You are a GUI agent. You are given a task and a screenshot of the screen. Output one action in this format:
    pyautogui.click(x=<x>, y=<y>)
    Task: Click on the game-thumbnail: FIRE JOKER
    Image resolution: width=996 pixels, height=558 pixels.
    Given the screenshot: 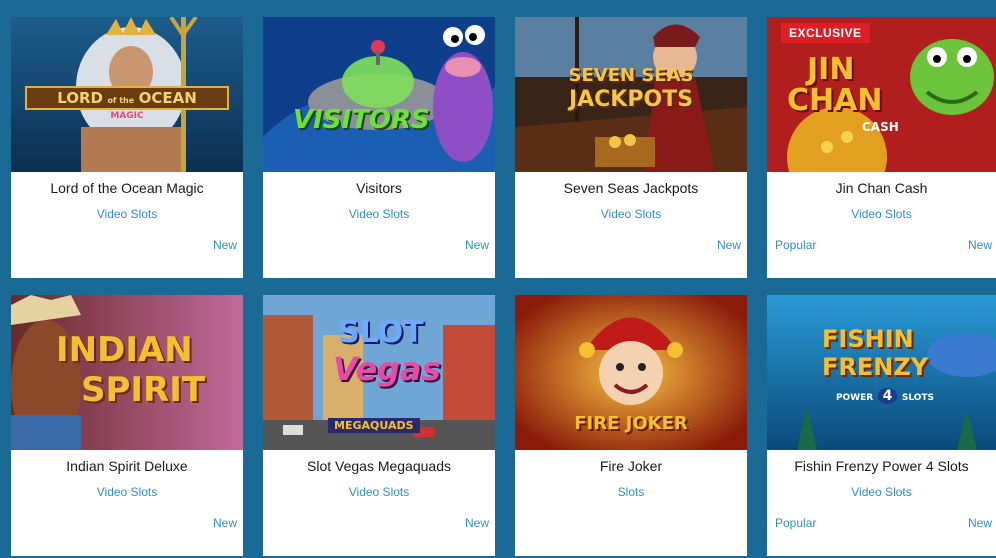 What is the action you would take?
    pyautogui.click(x=631, y=372)
    